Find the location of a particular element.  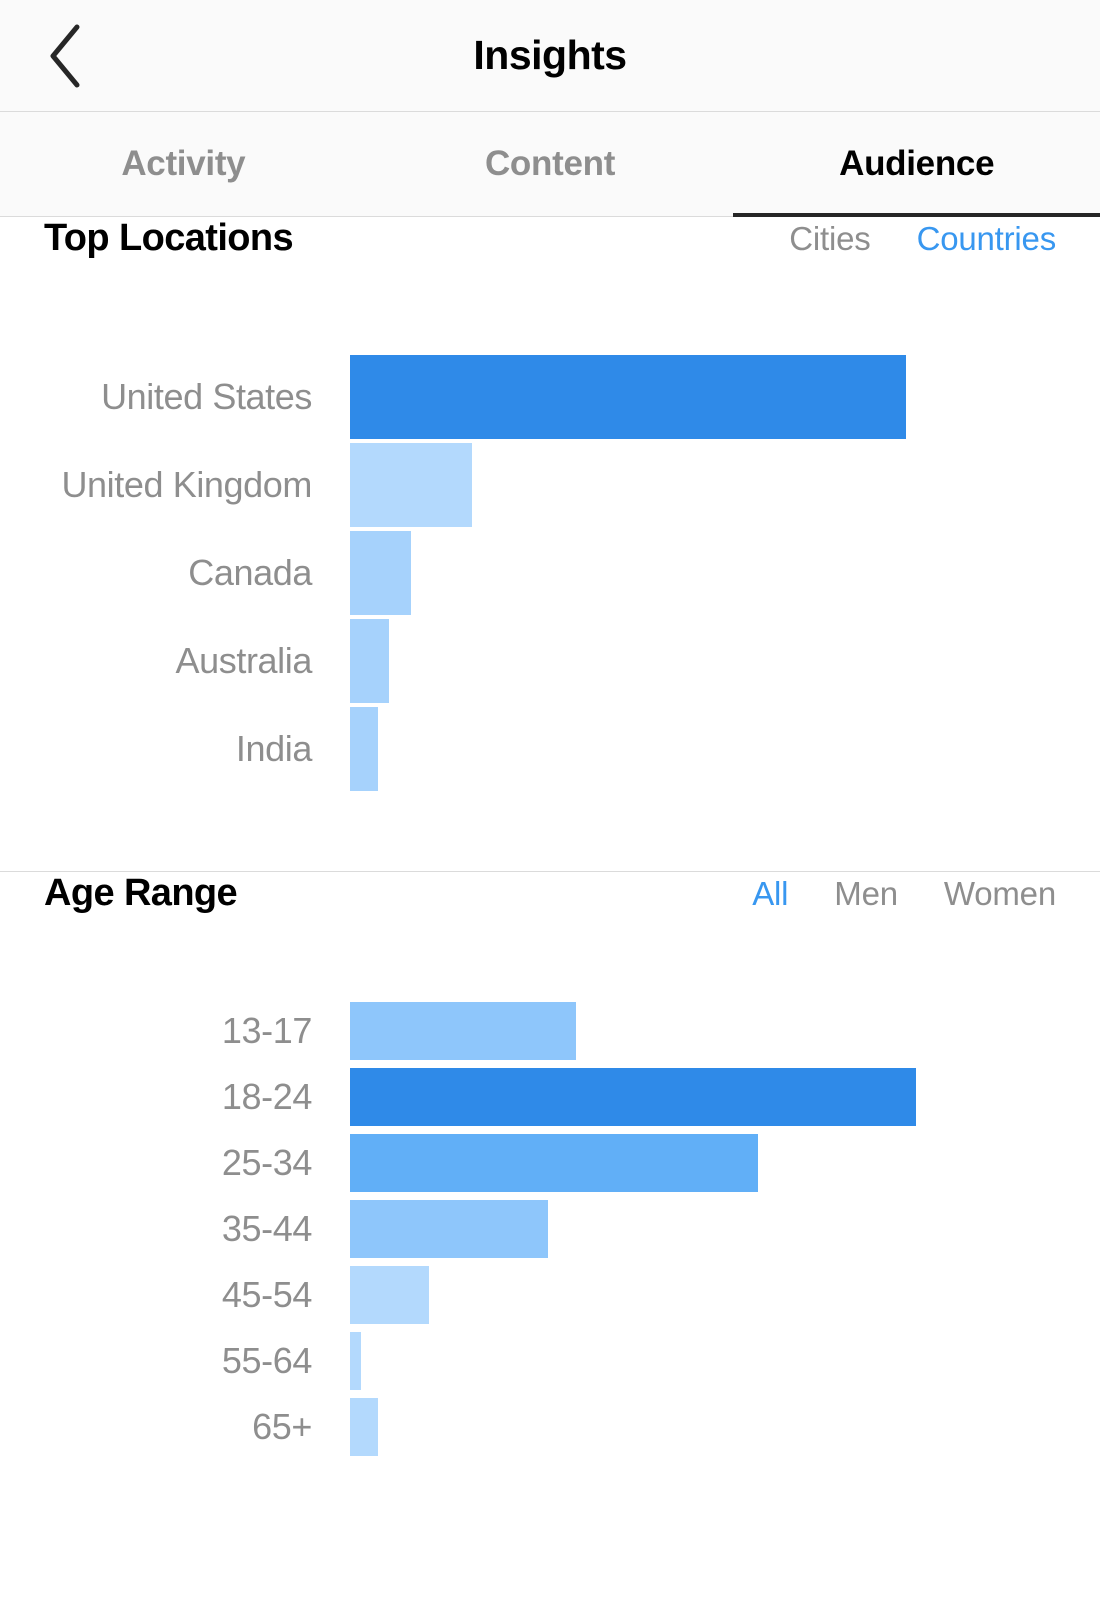

bar-row: 25-34 is located at coordinates (550, 1163).